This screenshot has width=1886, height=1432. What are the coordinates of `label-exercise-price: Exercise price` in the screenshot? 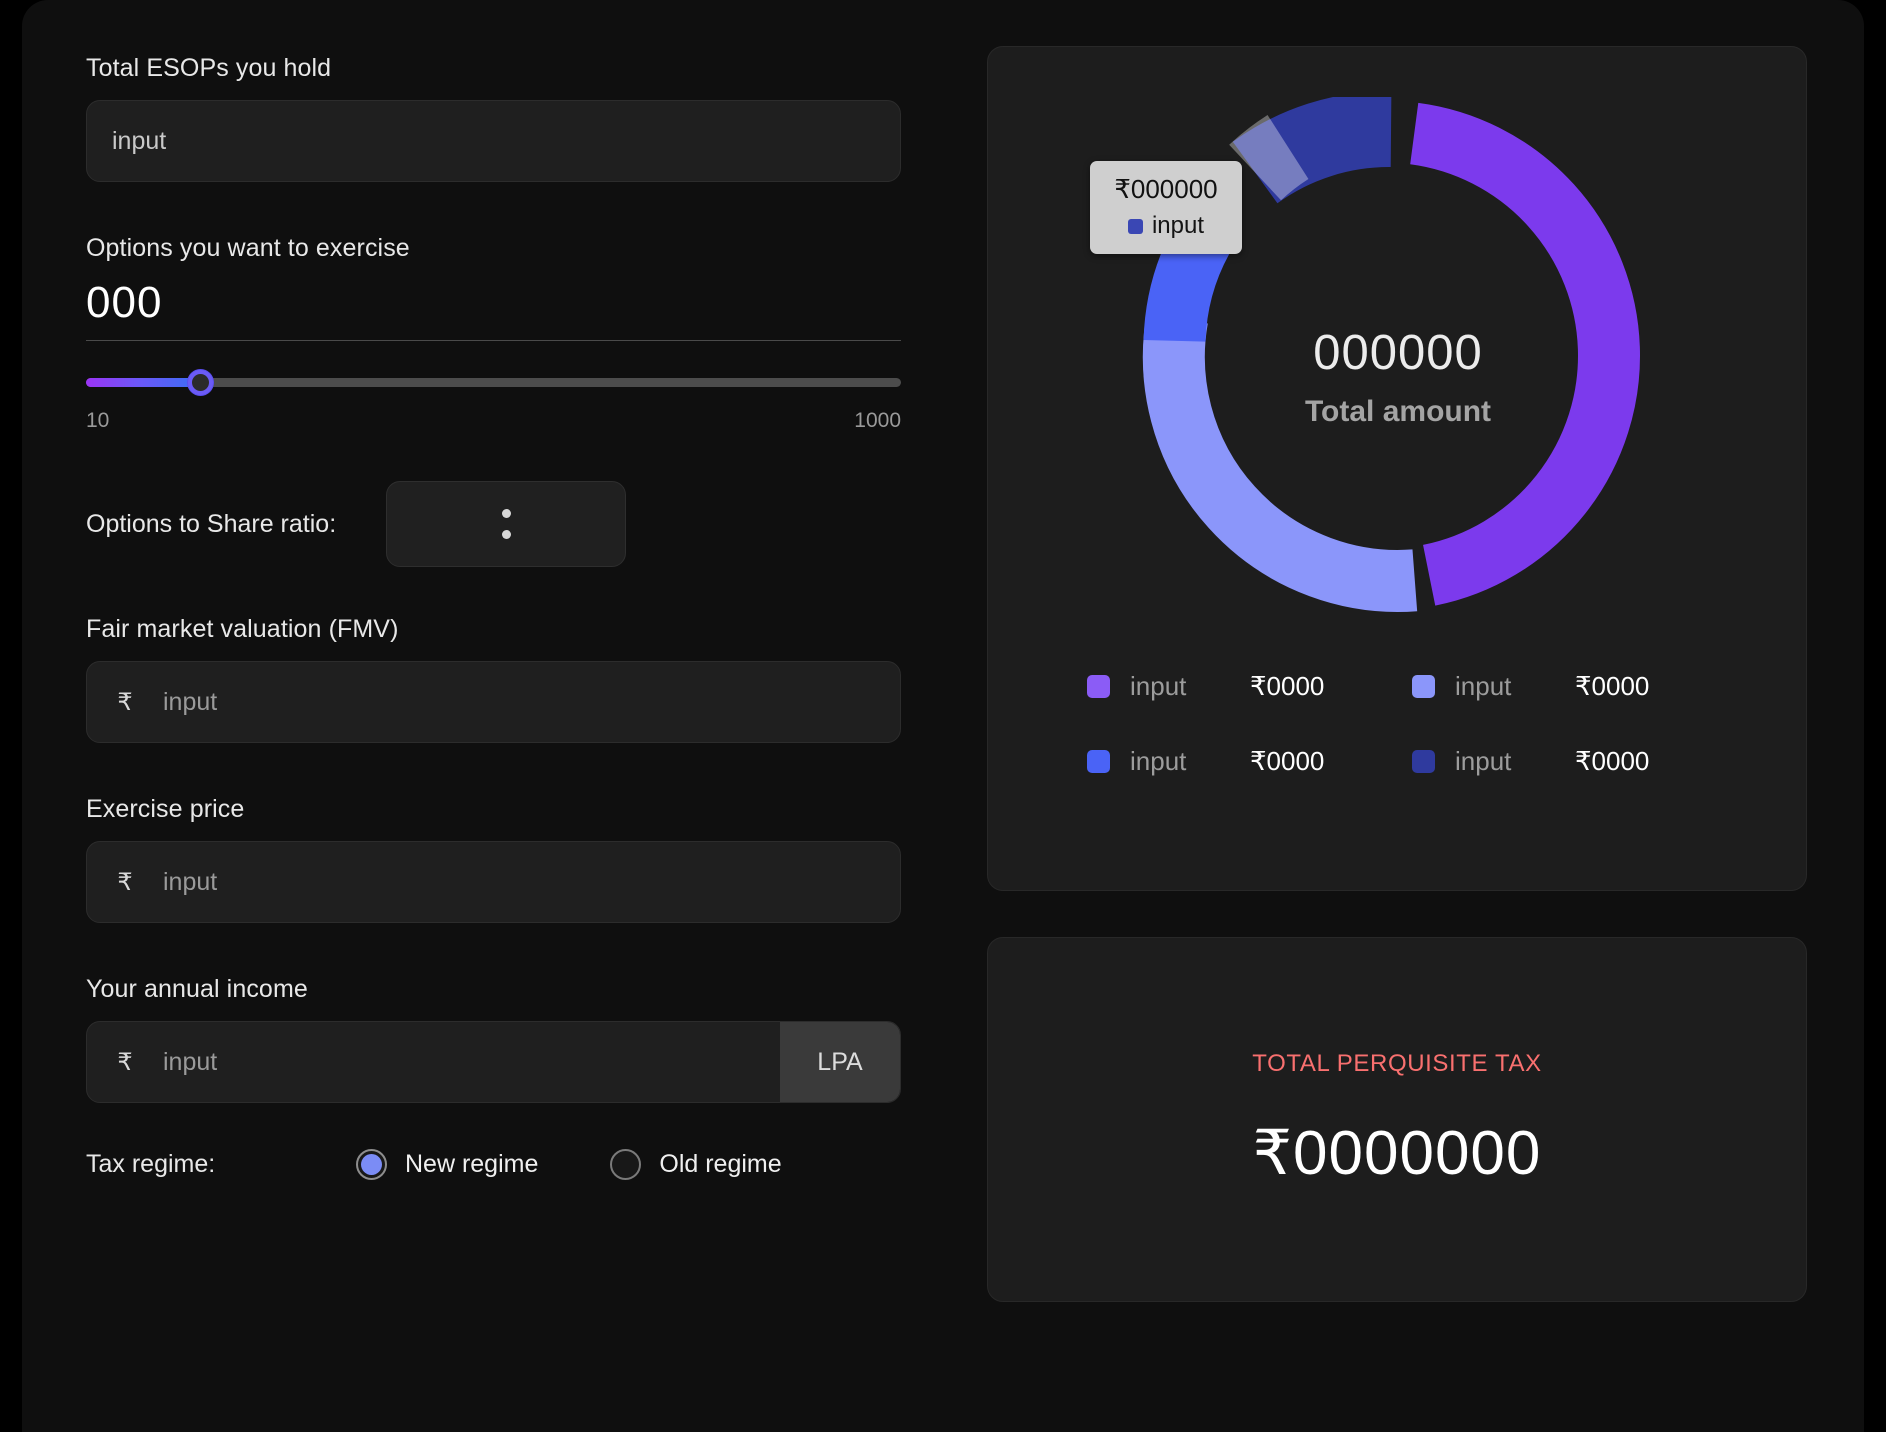 It's located at (165, 809).